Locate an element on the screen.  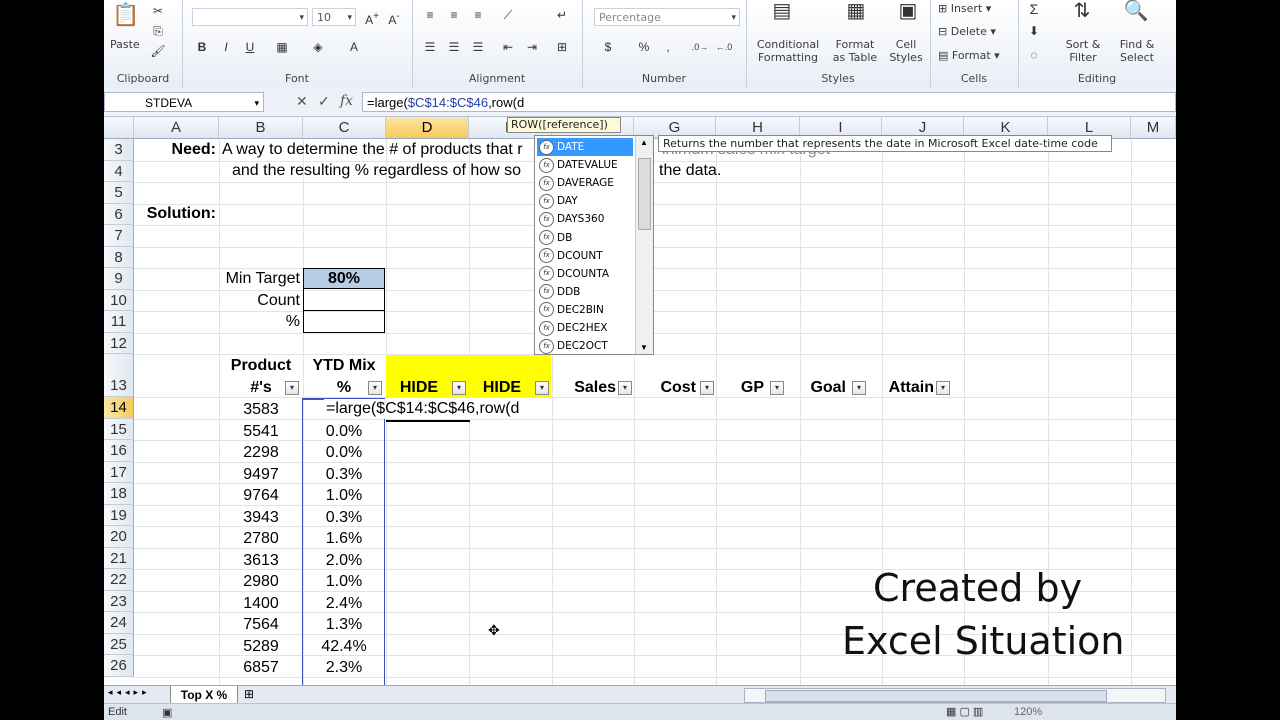
cancel-icon: ✕ is located at coordinates (302, 101).